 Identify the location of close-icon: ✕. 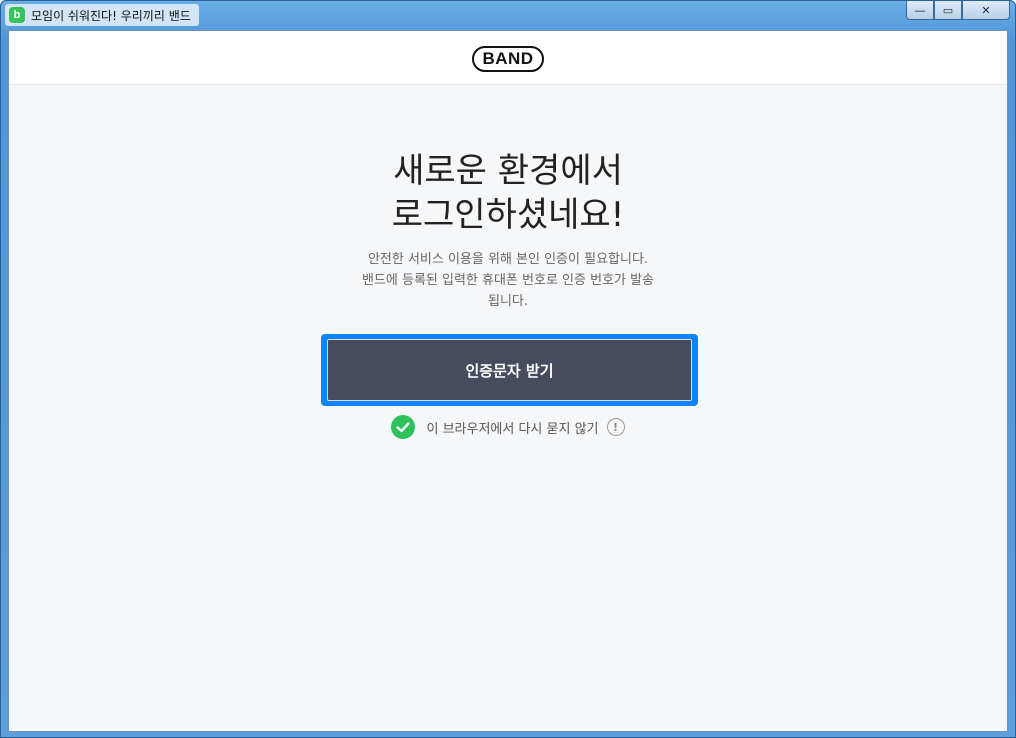
(986, 10).